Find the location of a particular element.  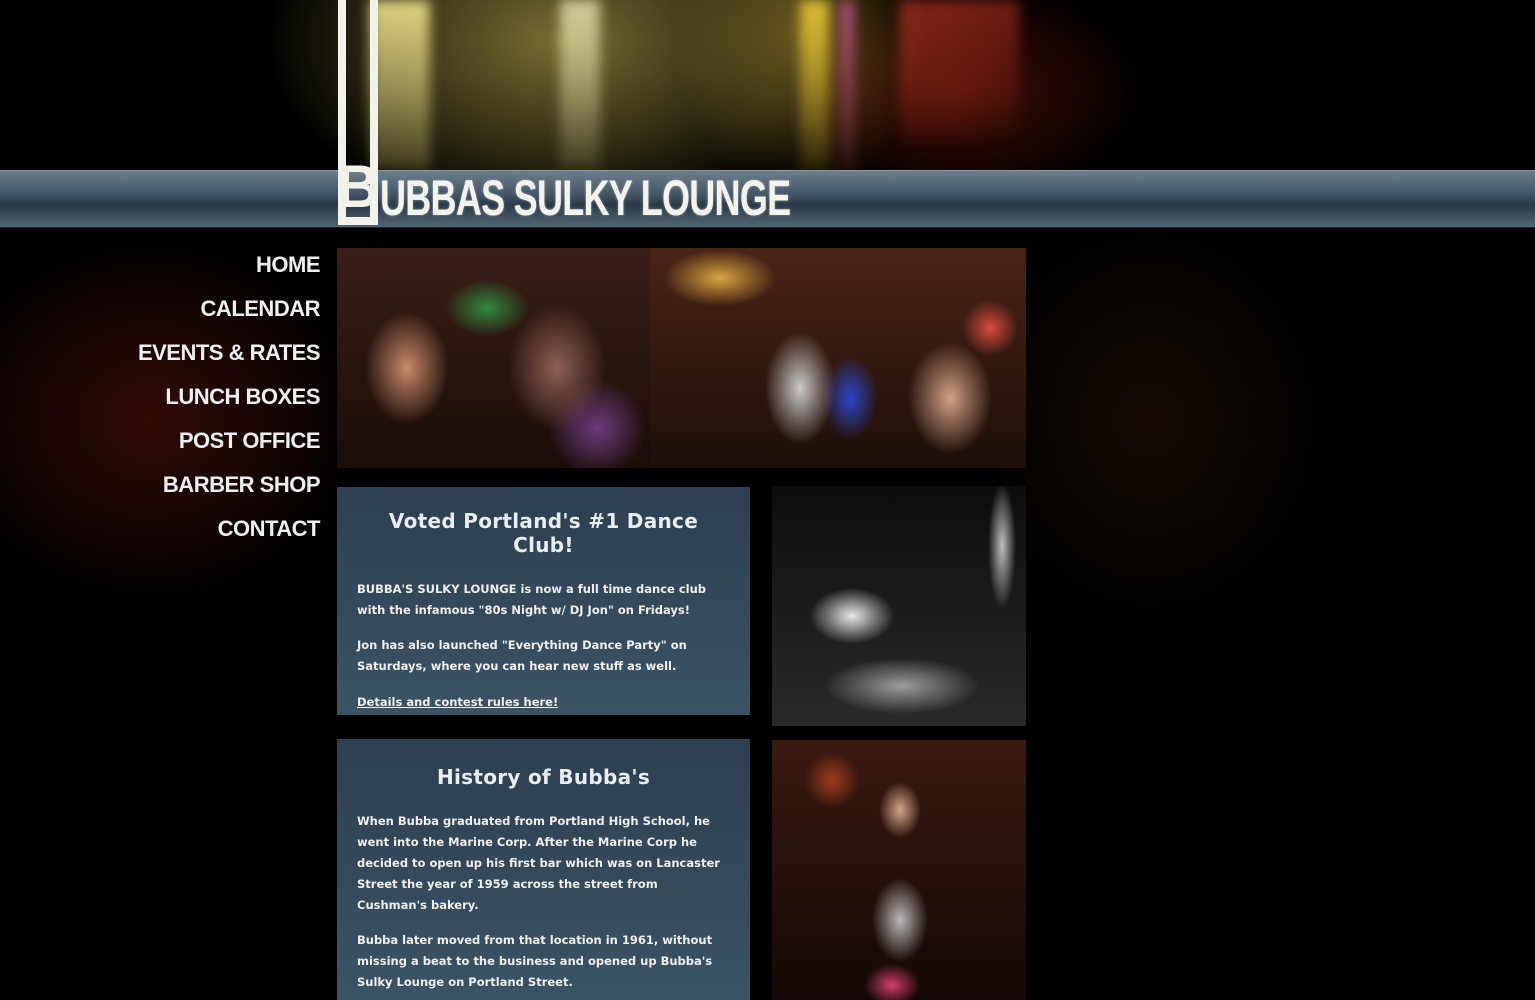

dancer-photo is located at coordinates (899, 870).